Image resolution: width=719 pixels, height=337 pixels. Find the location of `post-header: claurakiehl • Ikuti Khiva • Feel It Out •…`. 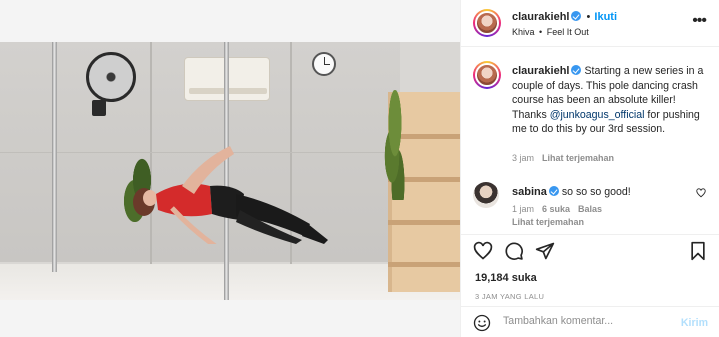

post-header: claurakiehl • Ikuti Khiva • Feel It Out •… is located at coordinates (590, 23).